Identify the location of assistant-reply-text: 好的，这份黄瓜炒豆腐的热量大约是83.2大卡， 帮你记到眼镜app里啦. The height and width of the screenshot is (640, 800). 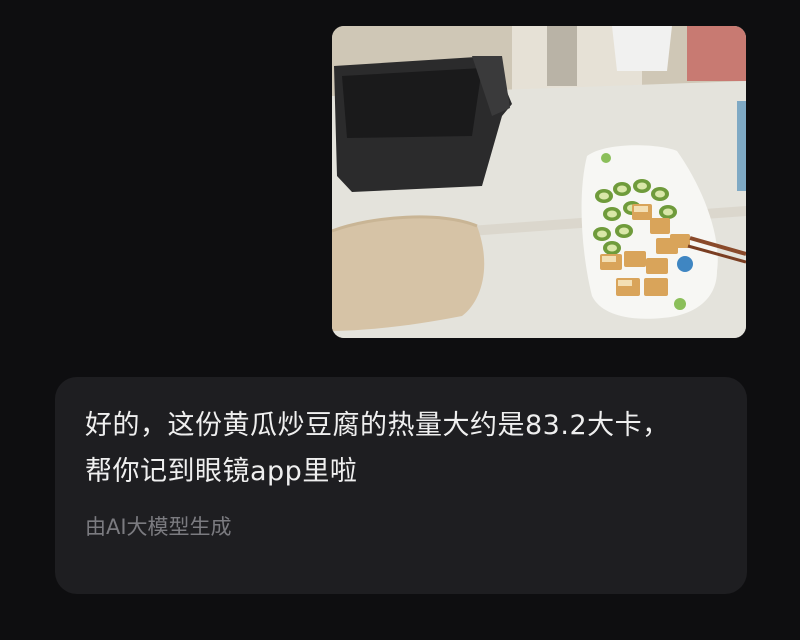
(401, 449).